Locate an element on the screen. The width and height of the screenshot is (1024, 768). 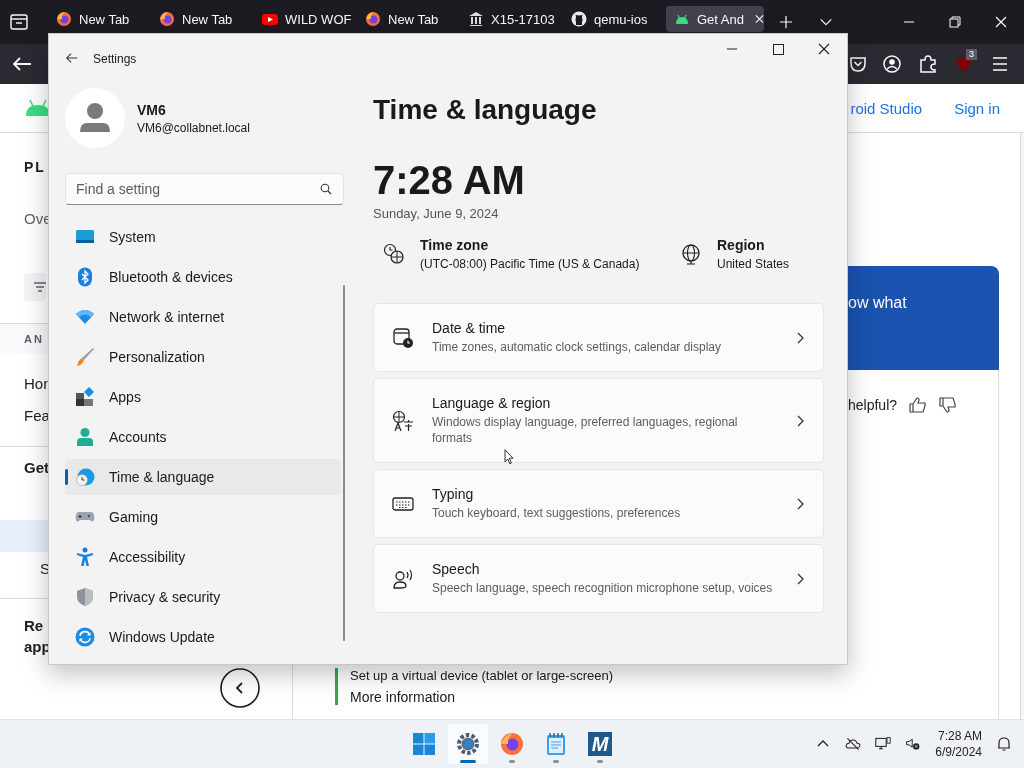
thumbs-down-icon is located at coordinates (948, 405).